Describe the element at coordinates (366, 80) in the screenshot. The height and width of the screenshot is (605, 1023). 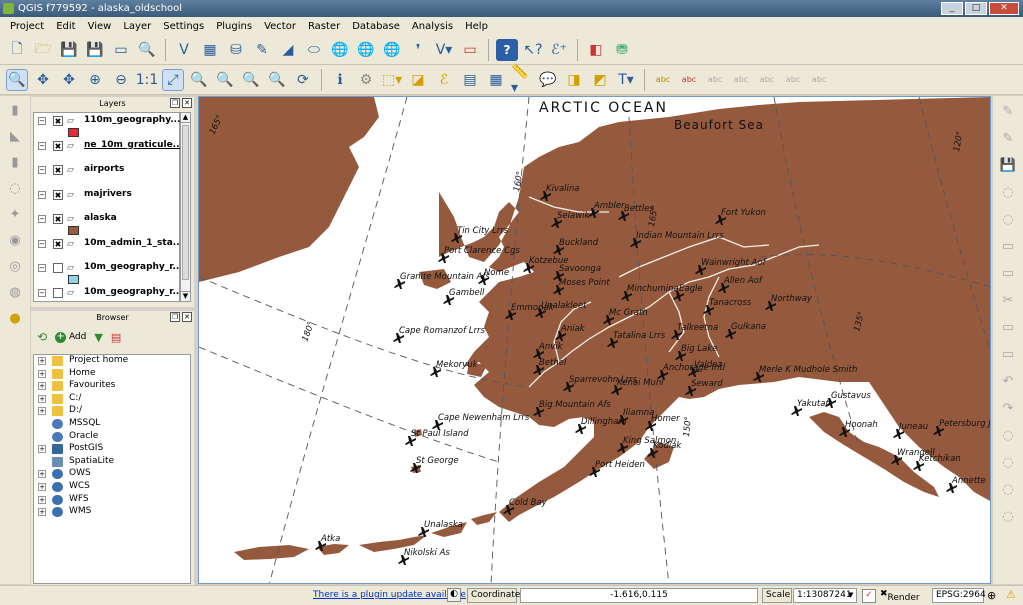
I see `action-gear-icon: ⚙` at that location.